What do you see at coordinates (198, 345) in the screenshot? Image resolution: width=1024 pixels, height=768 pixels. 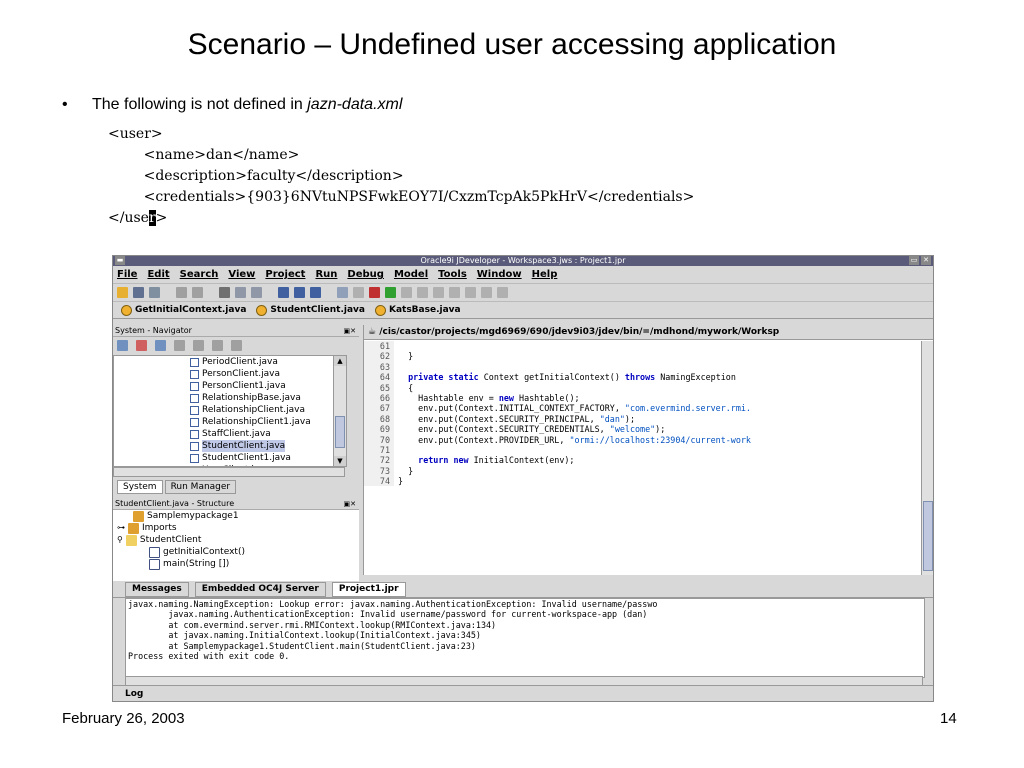 I see `filter-icon` at bounding box center [198, 345].